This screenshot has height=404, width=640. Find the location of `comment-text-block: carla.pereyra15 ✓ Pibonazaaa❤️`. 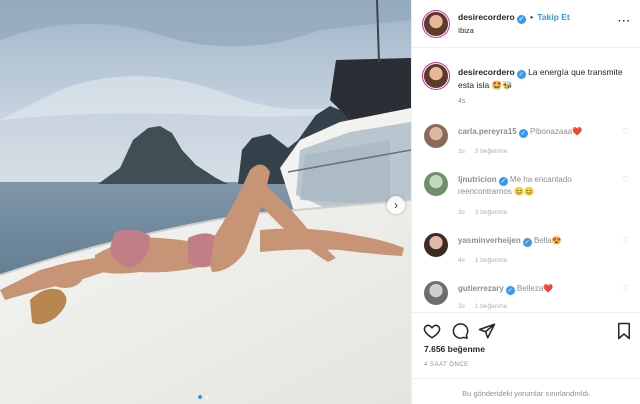

comment-text-block: carla.pereyra15 ✓ Pibonazaaa❤️ is located at coordinates (538, 132).